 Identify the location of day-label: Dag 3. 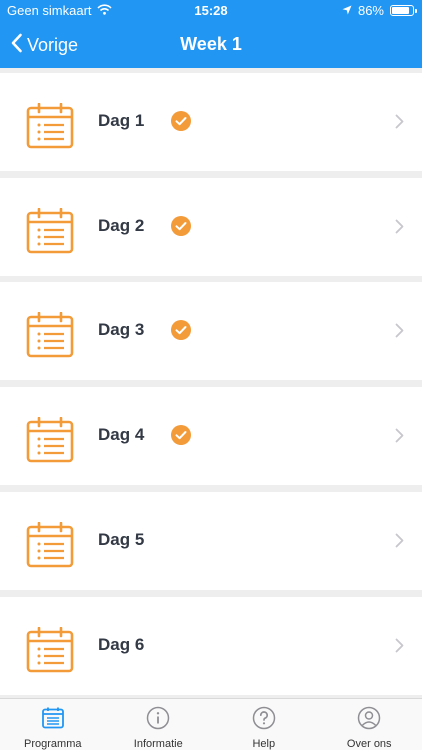
(121, 330).